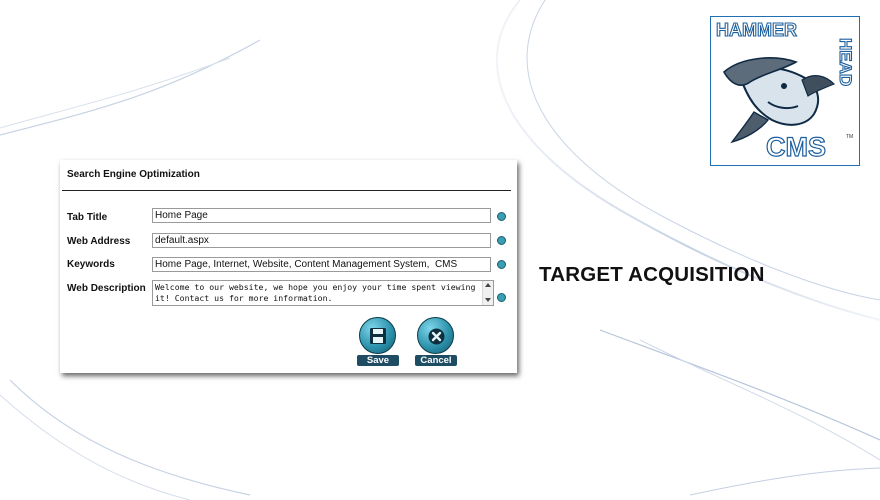  I want to click on textarea-scrollbar, so click(487, 293).